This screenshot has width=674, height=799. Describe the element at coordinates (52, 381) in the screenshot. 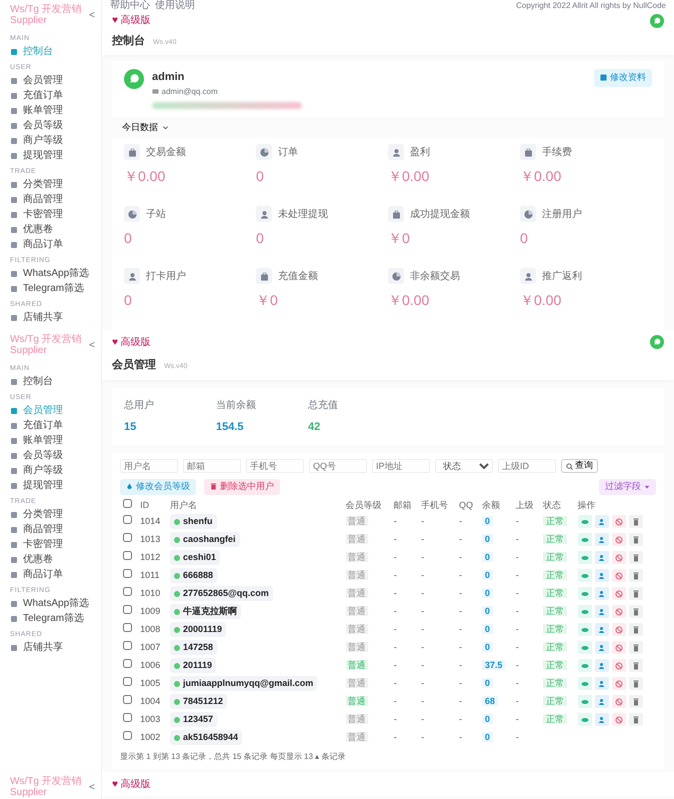

I see `sidebar-item: 控制台` at that location.